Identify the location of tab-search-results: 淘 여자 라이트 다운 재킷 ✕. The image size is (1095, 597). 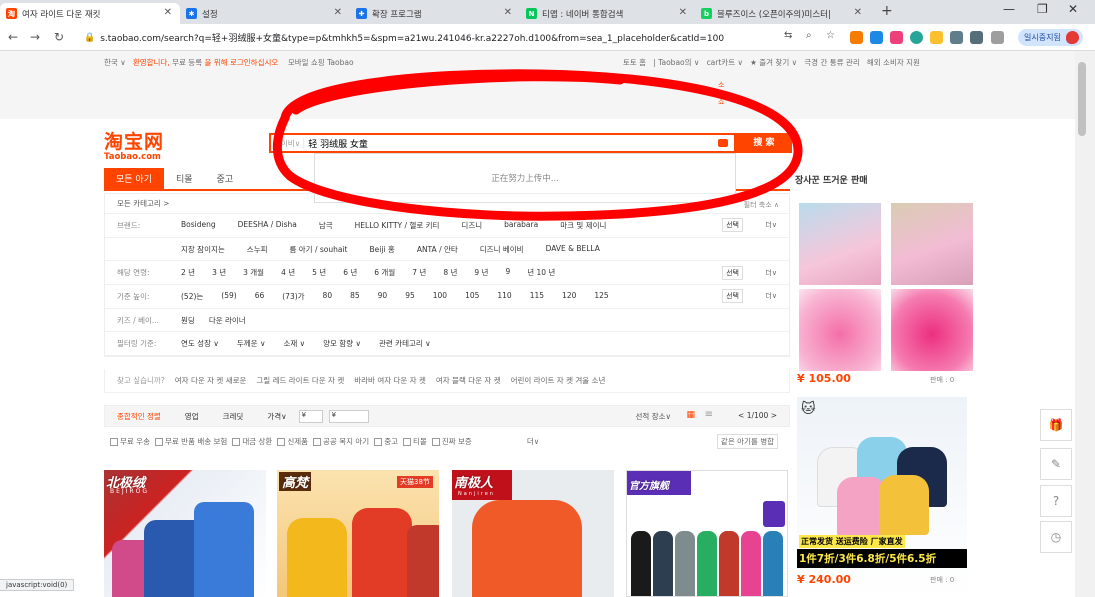
(90, 13).